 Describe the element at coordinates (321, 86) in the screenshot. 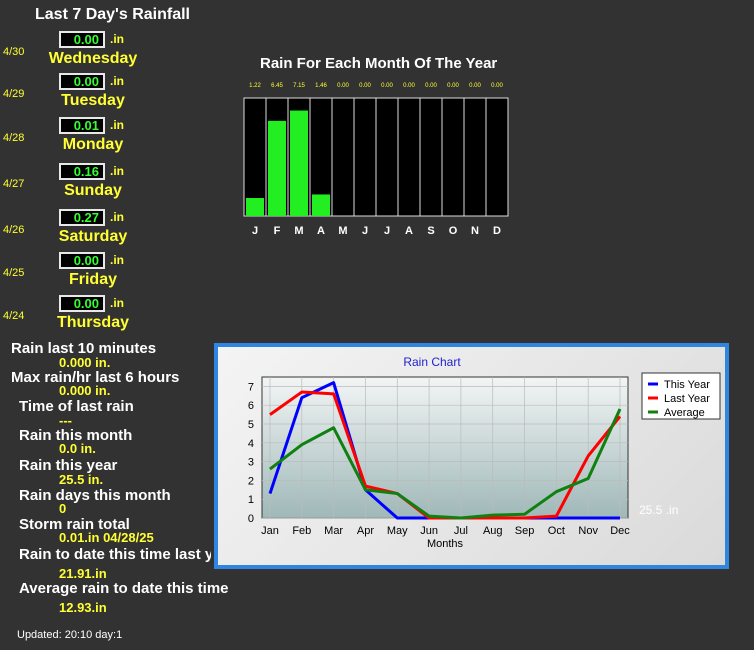

I see `data-label: 1.46` at that location.